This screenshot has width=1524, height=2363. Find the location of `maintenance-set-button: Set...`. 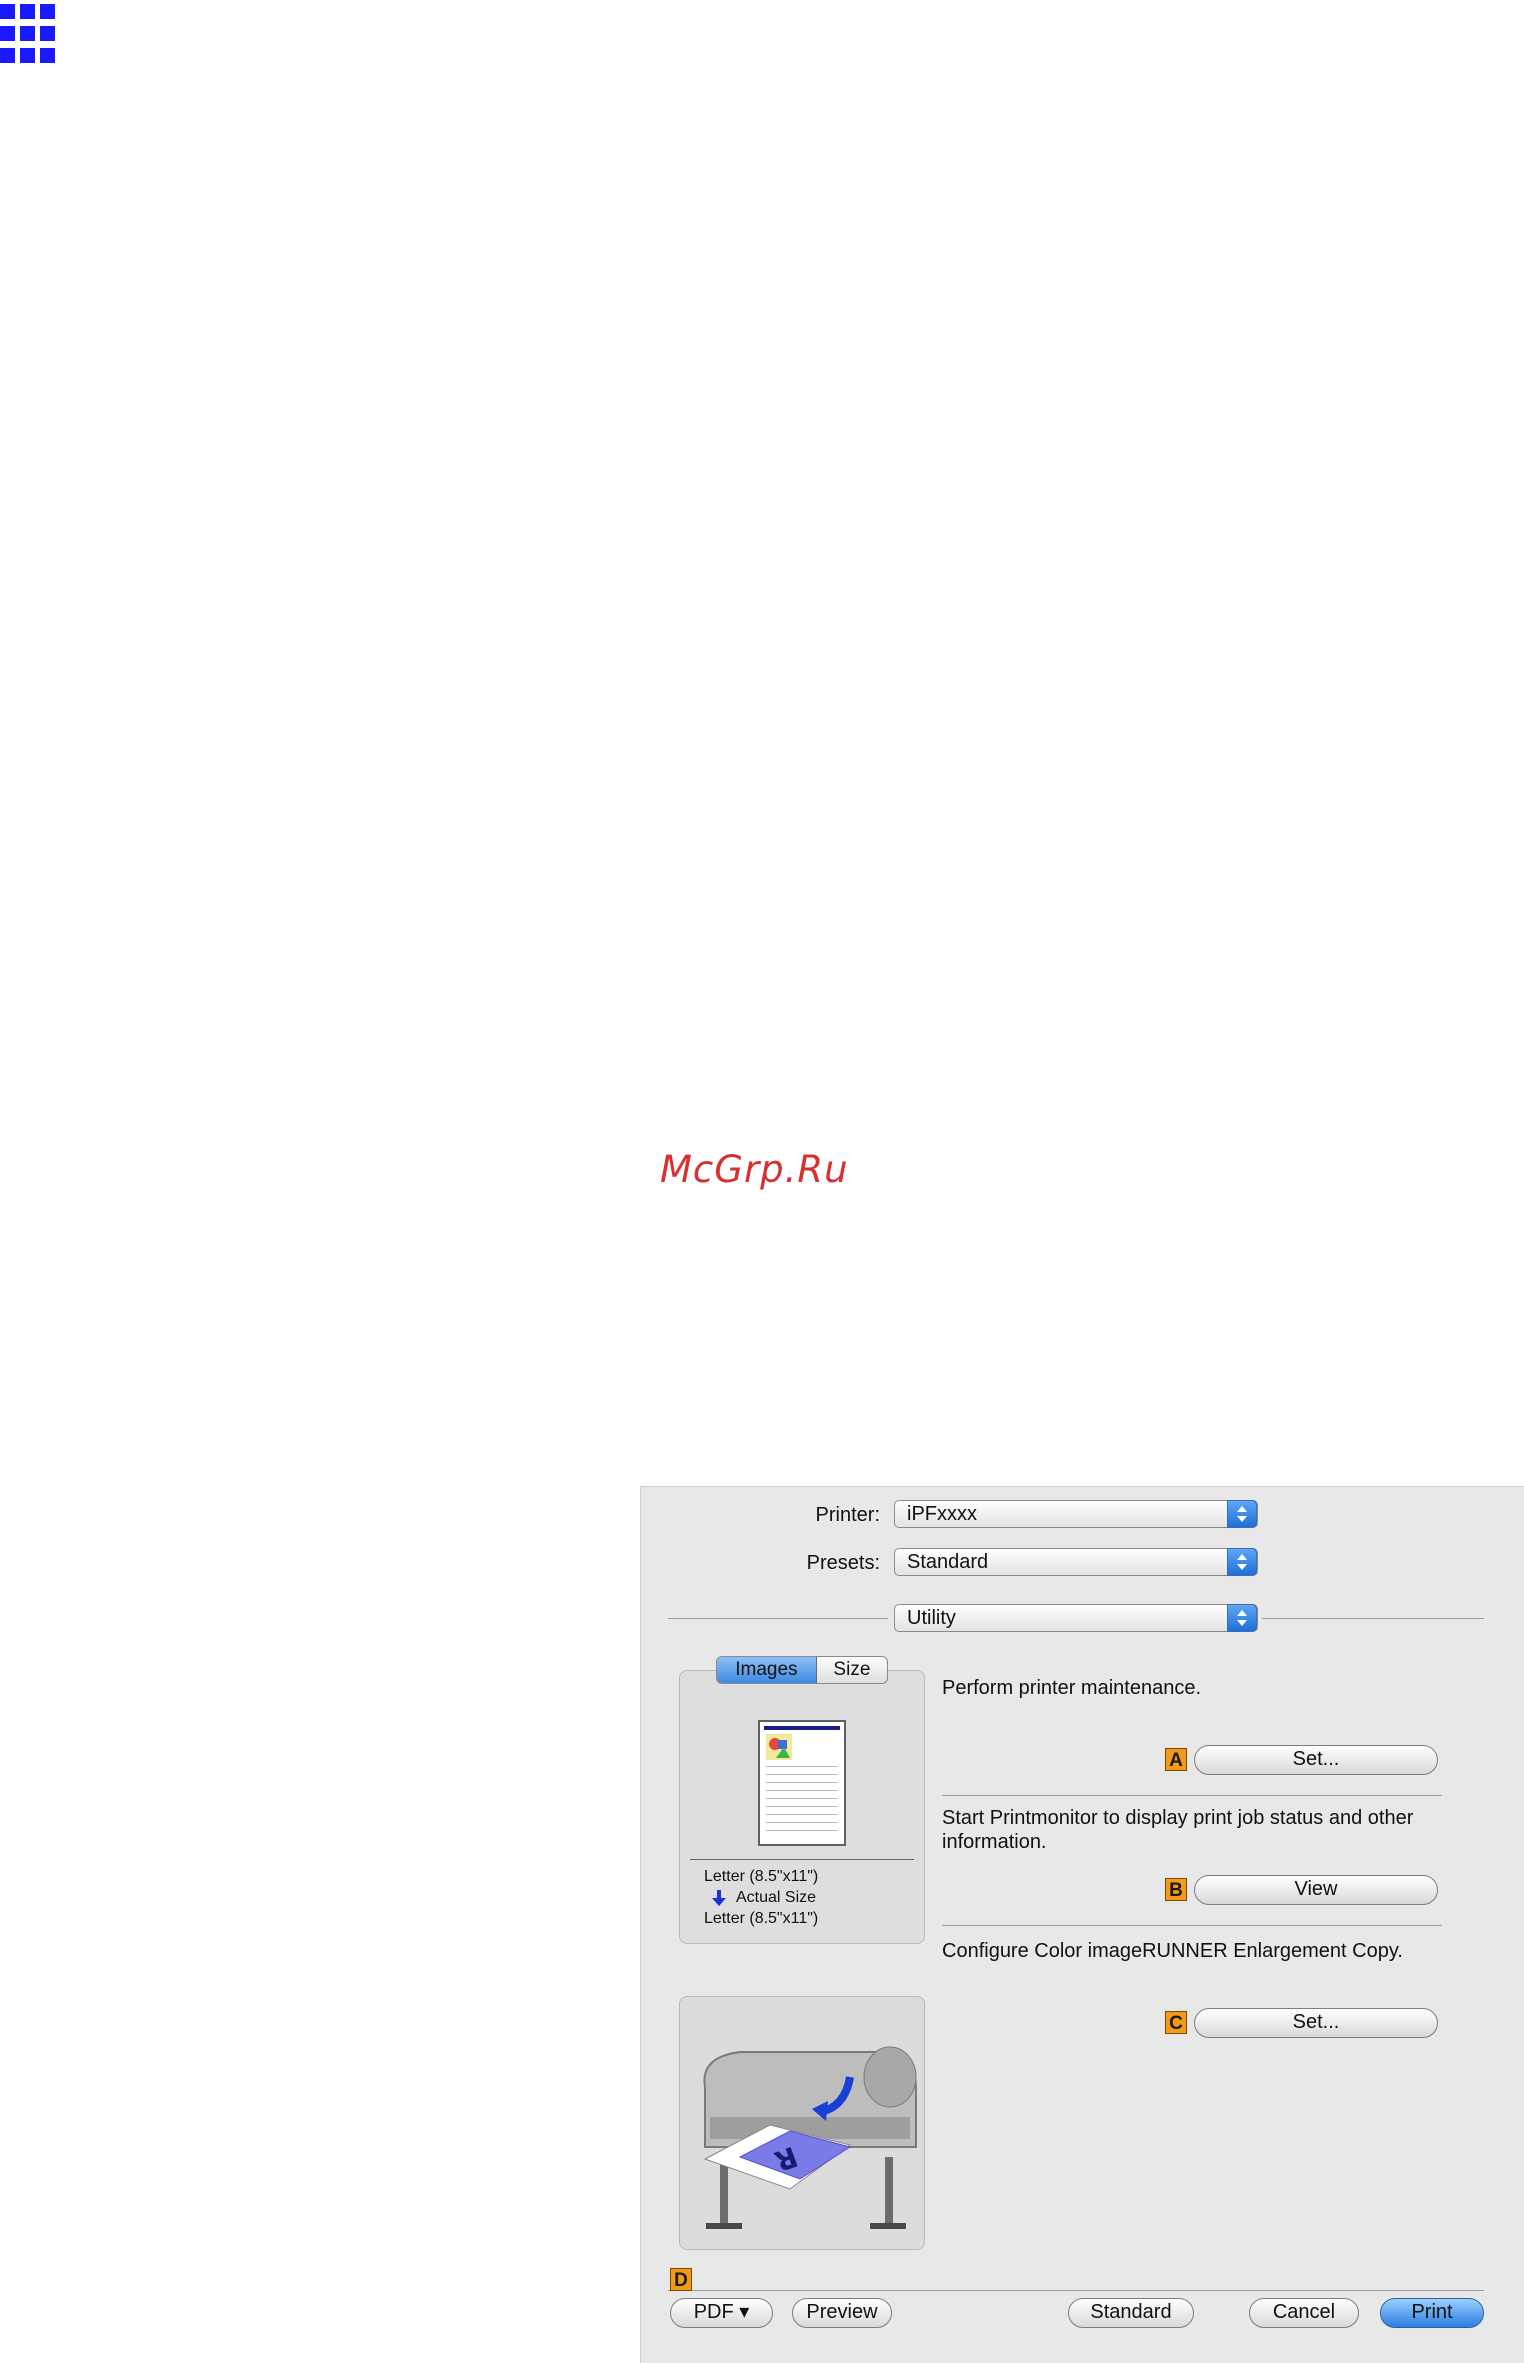

maintenance-set-button: Set... is located at coordinates (1316, 1760).